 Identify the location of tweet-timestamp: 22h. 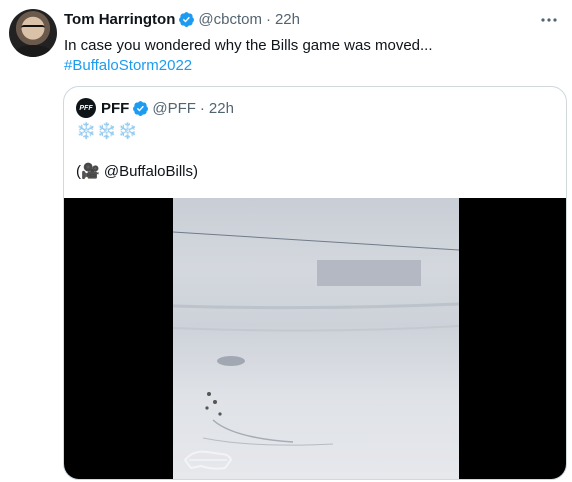
(287, 19).